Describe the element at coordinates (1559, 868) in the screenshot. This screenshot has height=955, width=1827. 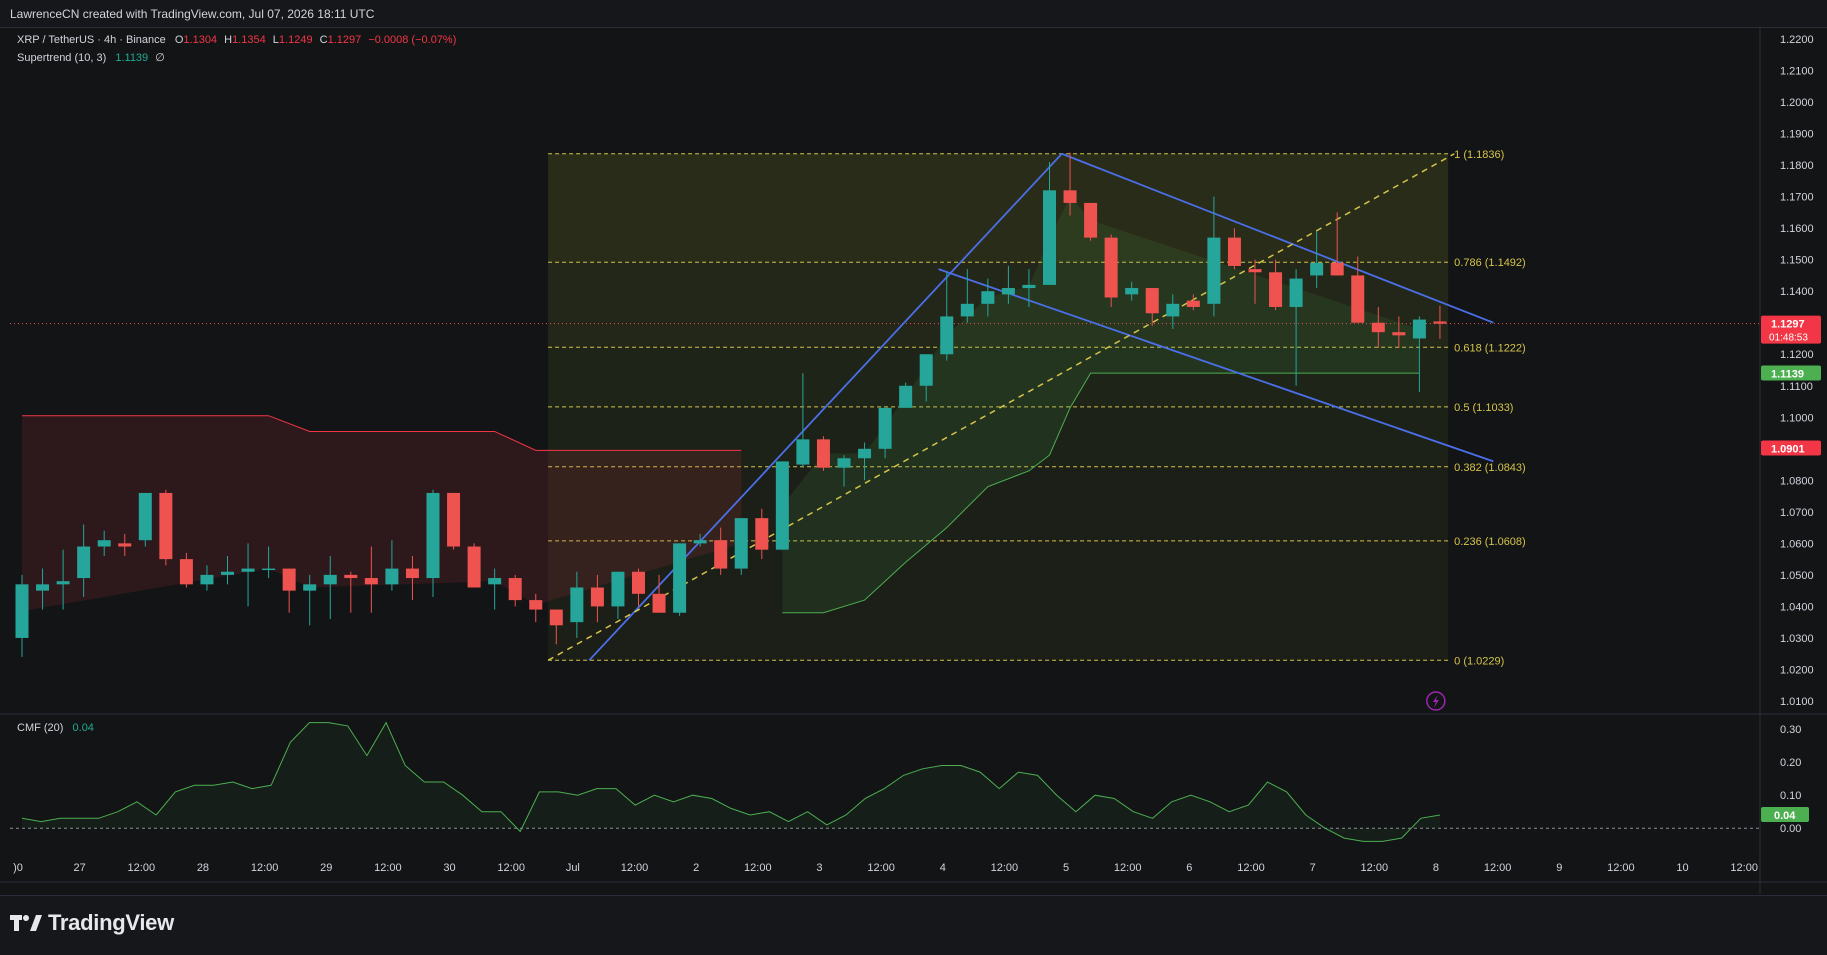
I see `time-tick: 9` at that location.